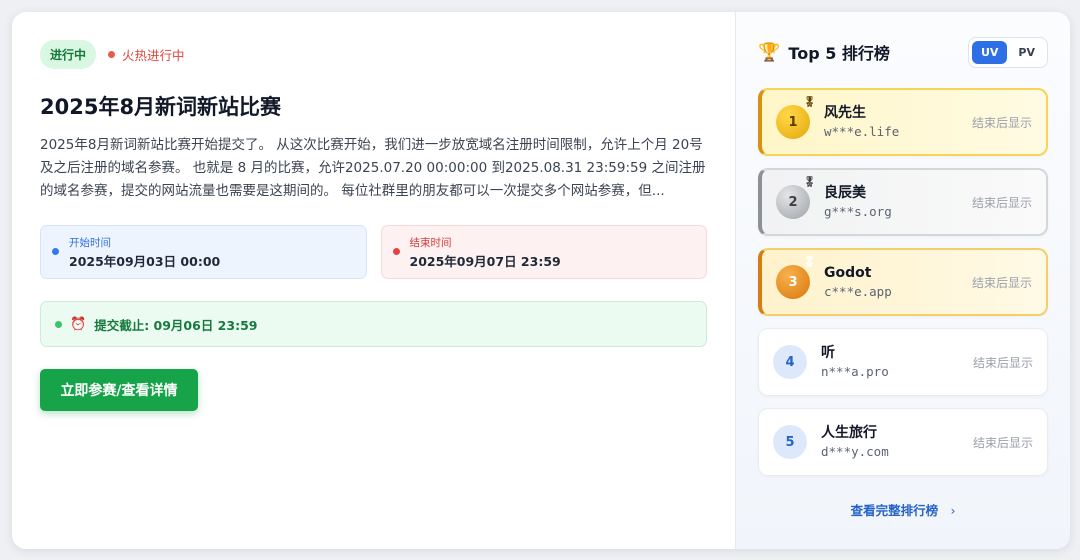  I want to click on rank-info: 风先生 w***e.life, so click(898, 122).